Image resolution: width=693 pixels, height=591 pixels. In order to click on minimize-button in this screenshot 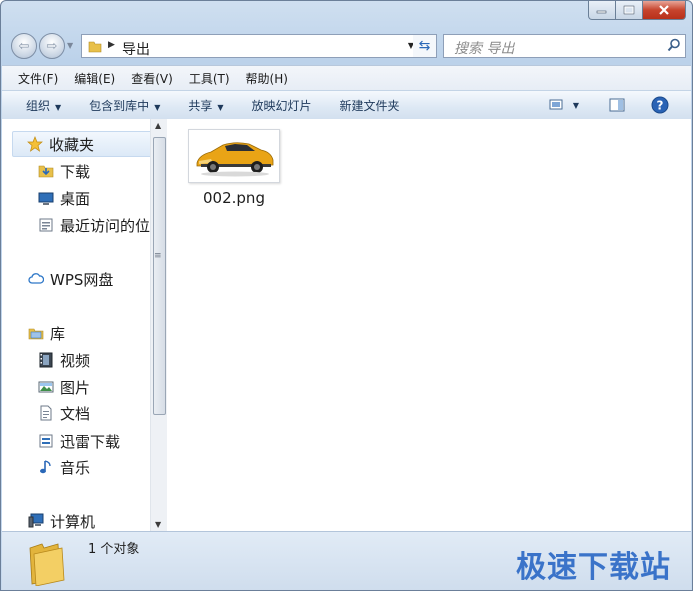, I will do `click(602, 10)`.